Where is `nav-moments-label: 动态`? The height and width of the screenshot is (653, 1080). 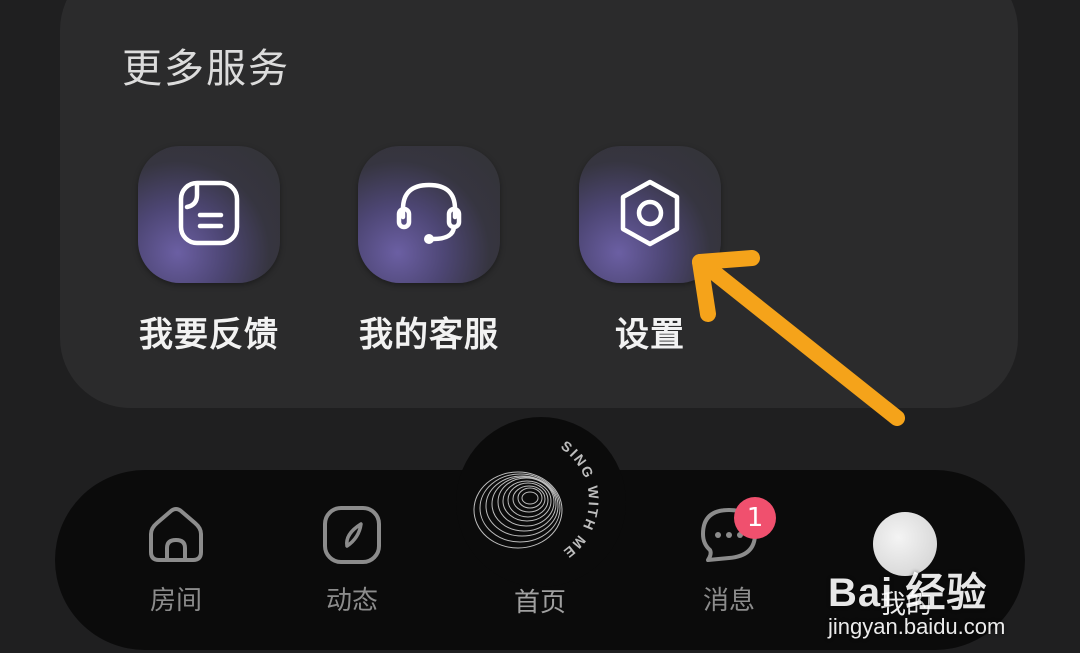 nav-moments-label: 动态 is located at coordinates (351, 601).